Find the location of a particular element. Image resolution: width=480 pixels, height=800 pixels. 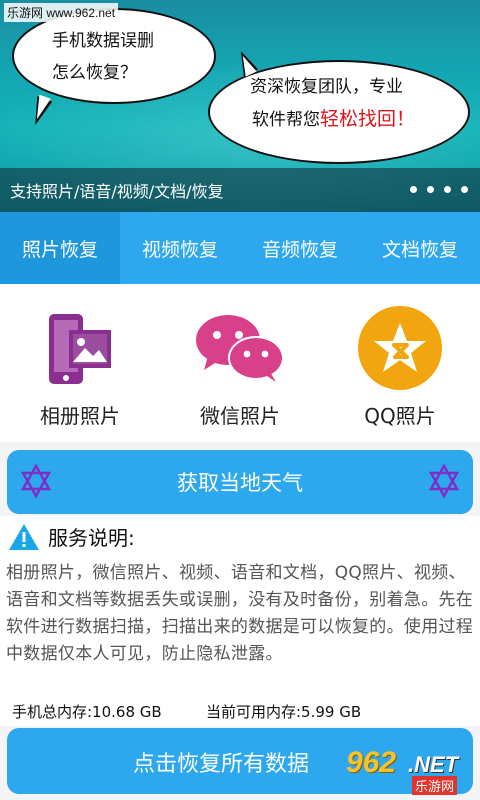

get-weather-button: 获取当地天气 is located at coordinates (240, 482).